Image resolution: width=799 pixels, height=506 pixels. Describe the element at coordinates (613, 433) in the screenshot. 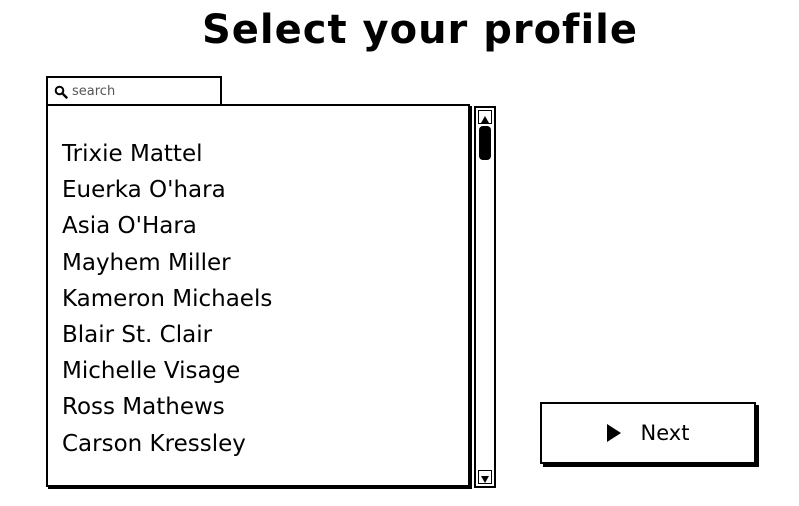

I see `play-icon` at that location.